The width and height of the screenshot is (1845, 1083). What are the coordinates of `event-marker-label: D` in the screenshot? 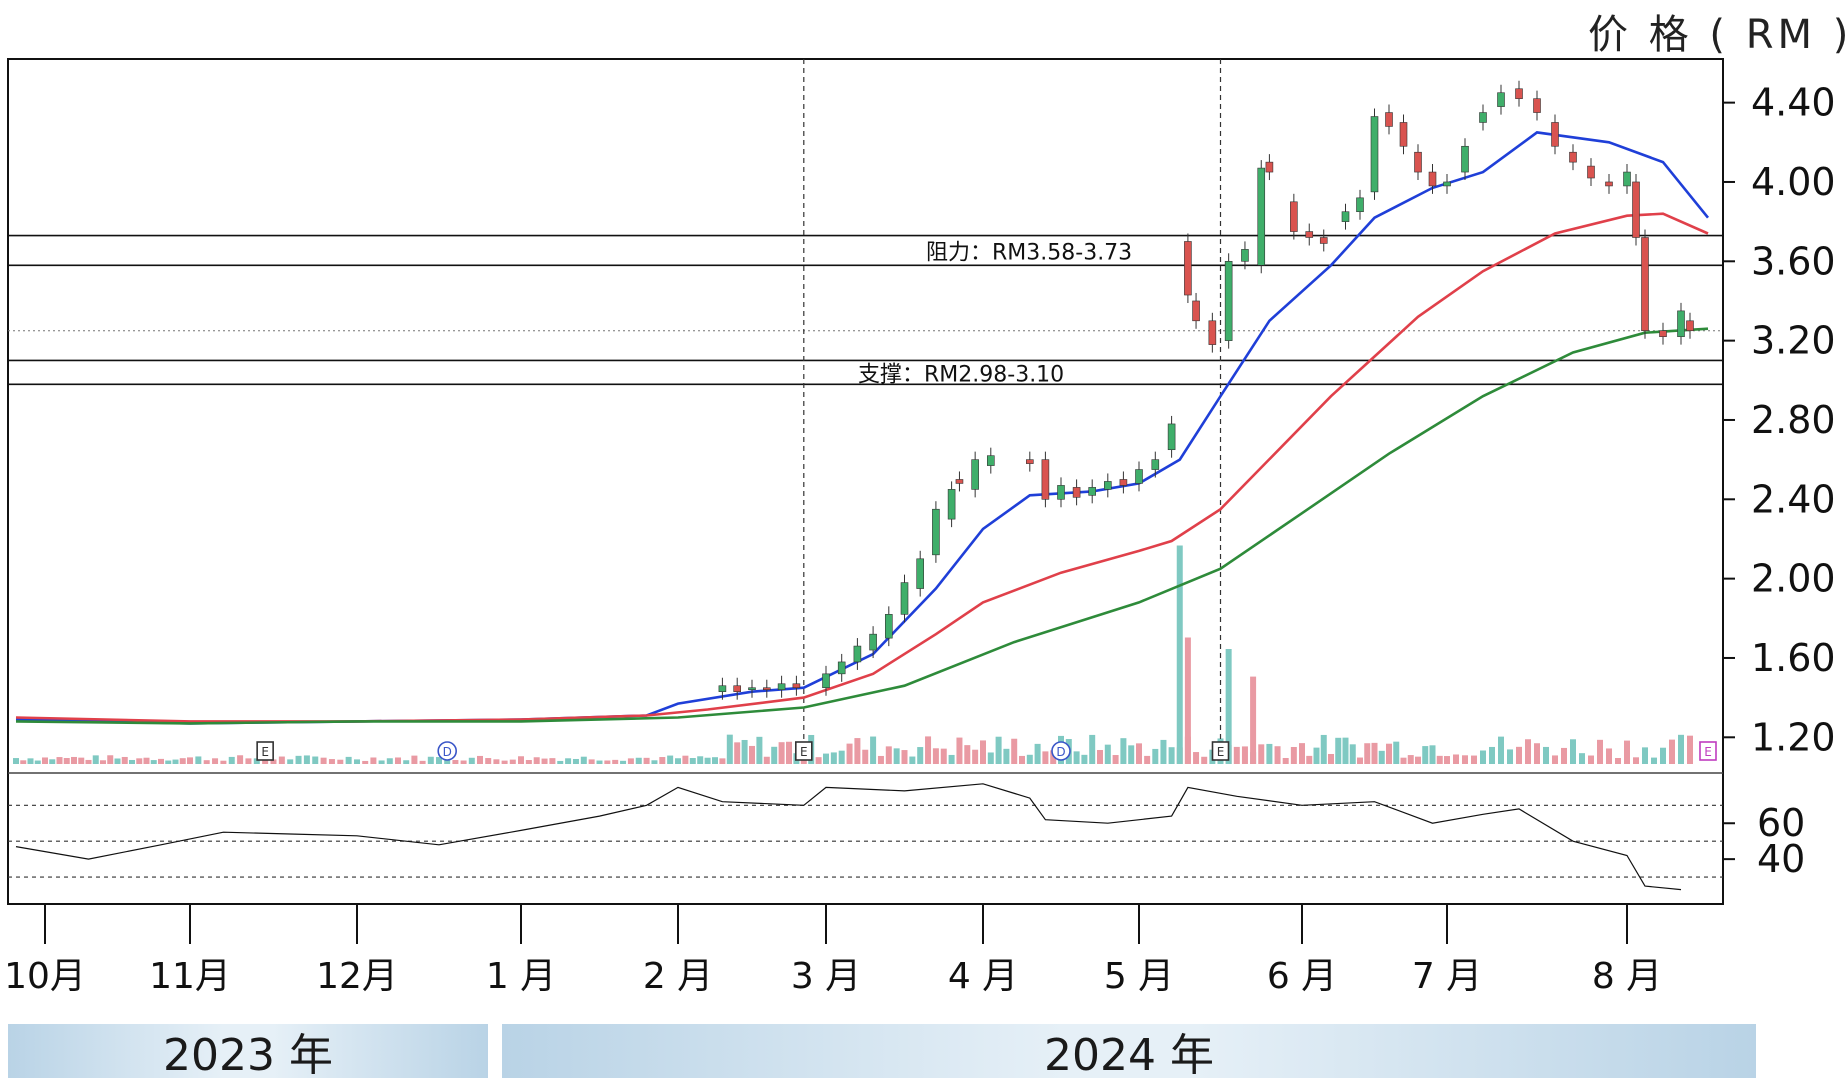 It's located at (1060, 752).